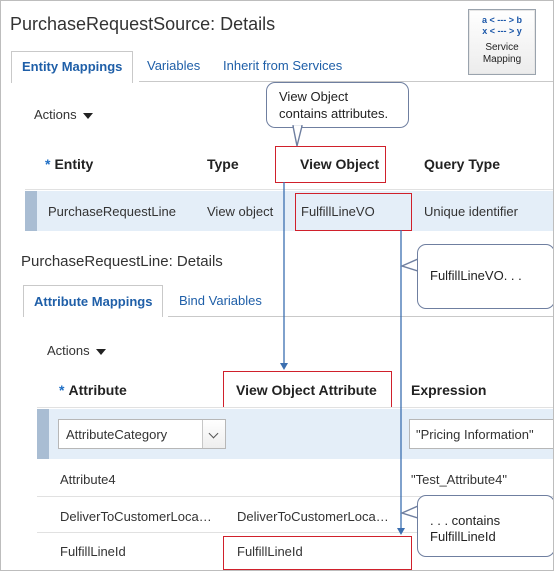 The width and height of the screenshot is (554, 571). What do you see at coordinates (337, 105) in the screenshot?
I see `callout-view-object: View Object contains attributes.` at bounding box center [337, 105].